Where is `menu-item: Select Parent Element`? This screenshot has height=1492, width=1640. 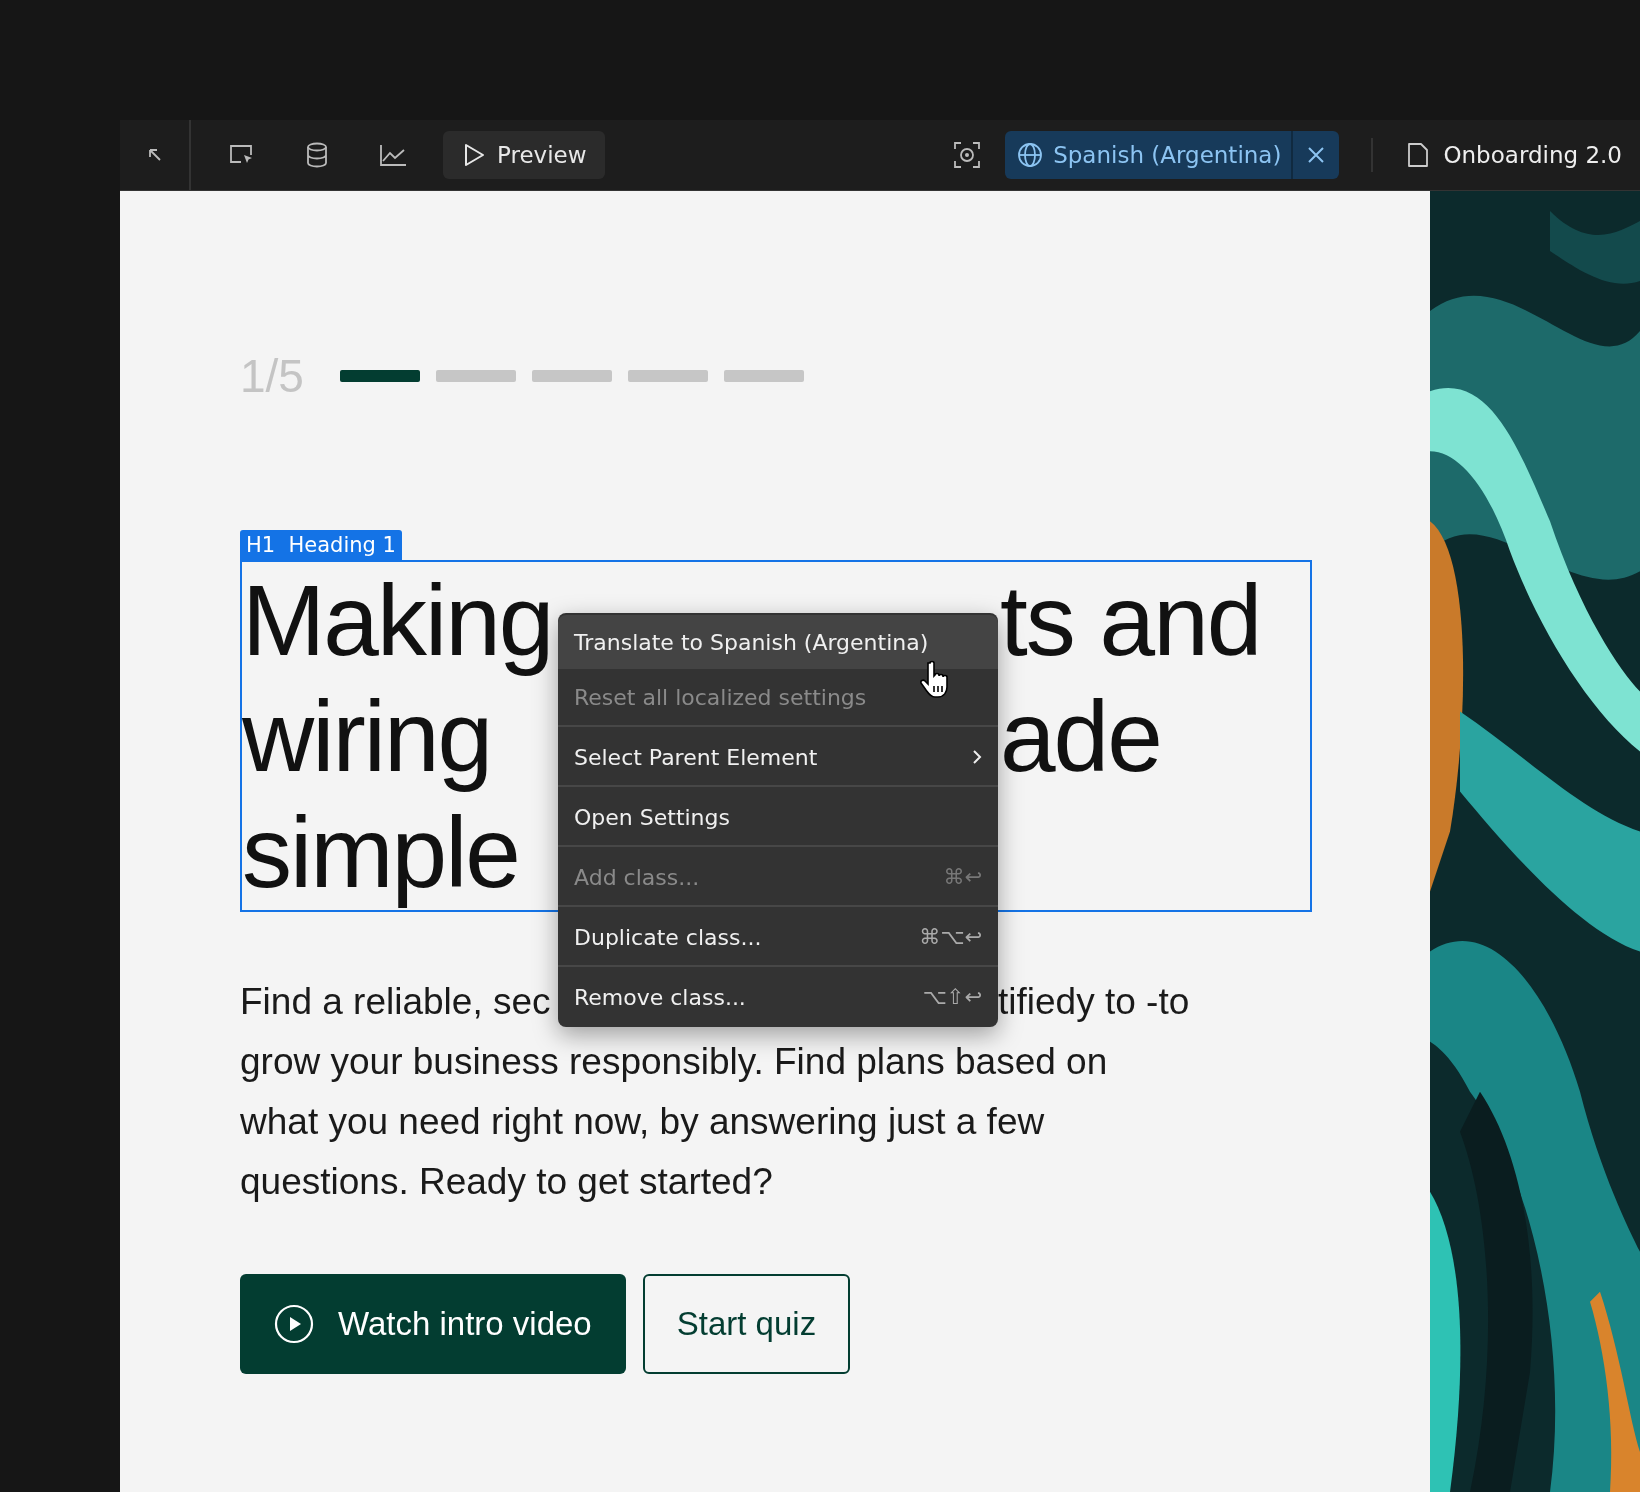
menu-item: Select Parent Element is located at coordinates (778, 758).